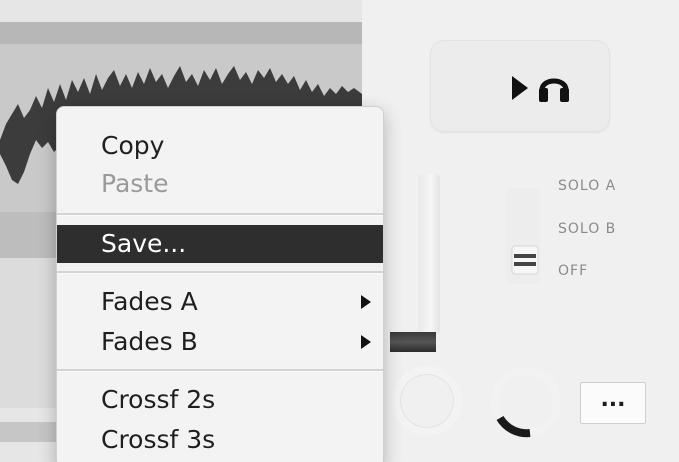  What do you see at coordinates (587, 186) in the screenshot?
I see `solo-a-label: SOLO A` at bounding box center [587, 186].